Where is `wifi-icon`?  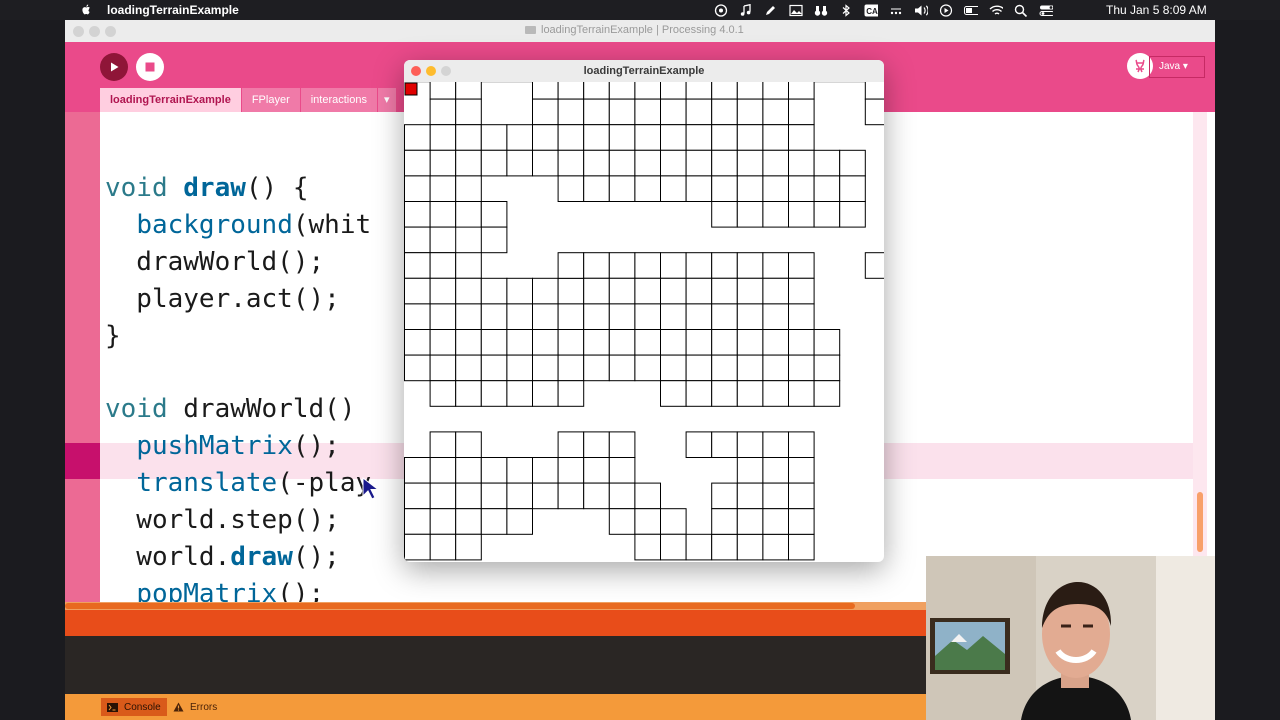 wifi-icon is located at coordinates (996, 10).